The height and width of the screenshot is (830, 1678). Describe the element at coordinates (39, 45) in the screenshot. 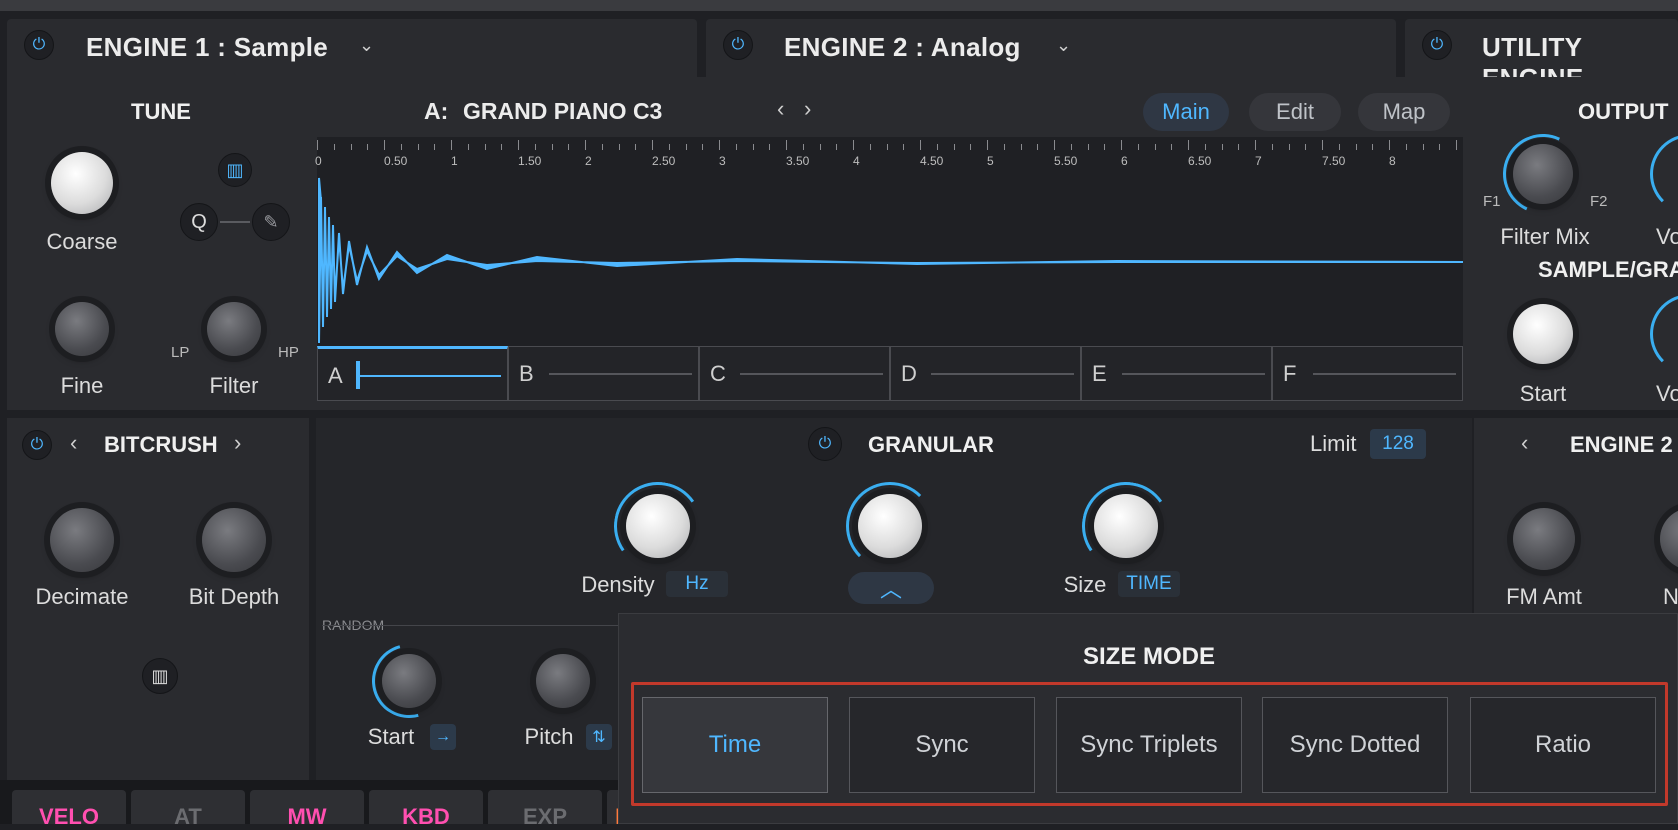

I see `engine1-power-icon: ⏻` at that location.